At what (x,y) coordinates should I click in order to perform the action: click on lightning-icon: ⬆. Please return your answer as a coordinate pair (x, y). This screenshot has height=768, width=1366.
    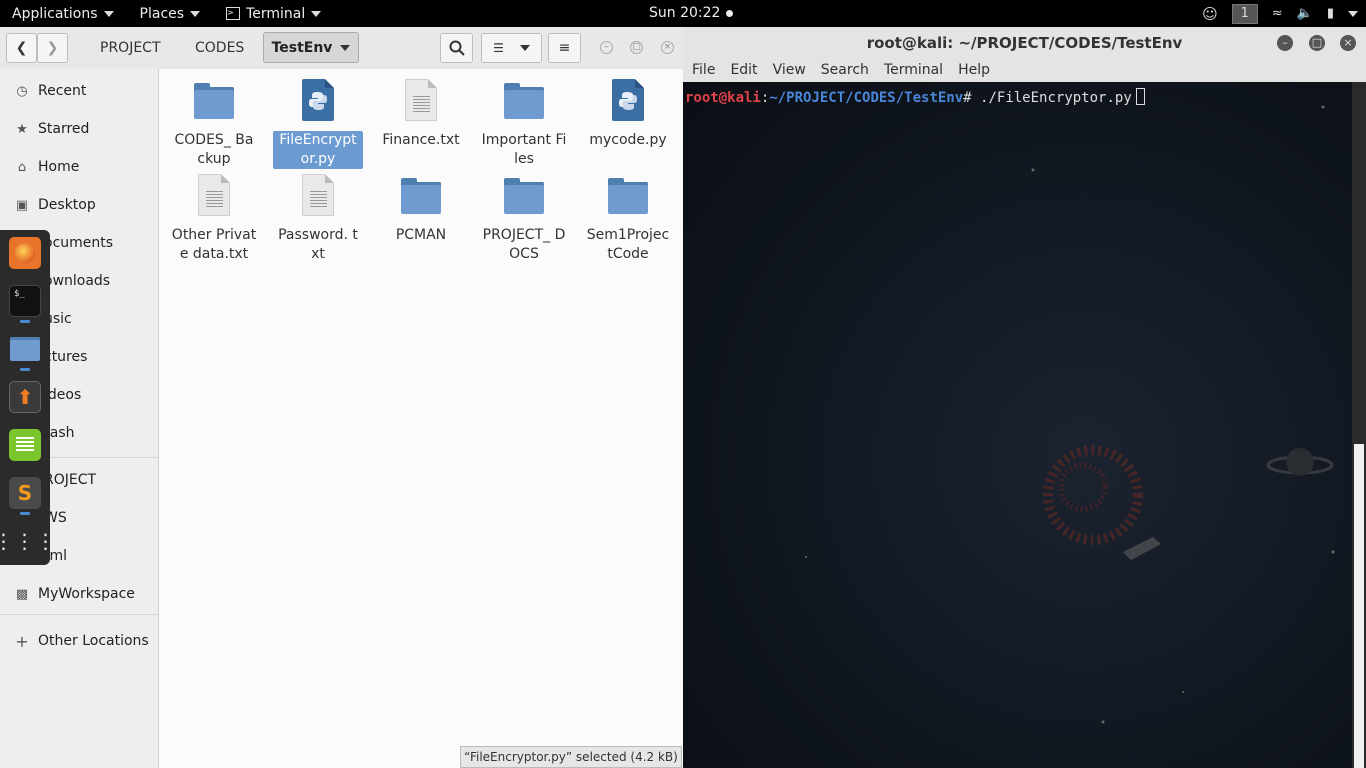
    Looking at the image, I should click on (25, 397).